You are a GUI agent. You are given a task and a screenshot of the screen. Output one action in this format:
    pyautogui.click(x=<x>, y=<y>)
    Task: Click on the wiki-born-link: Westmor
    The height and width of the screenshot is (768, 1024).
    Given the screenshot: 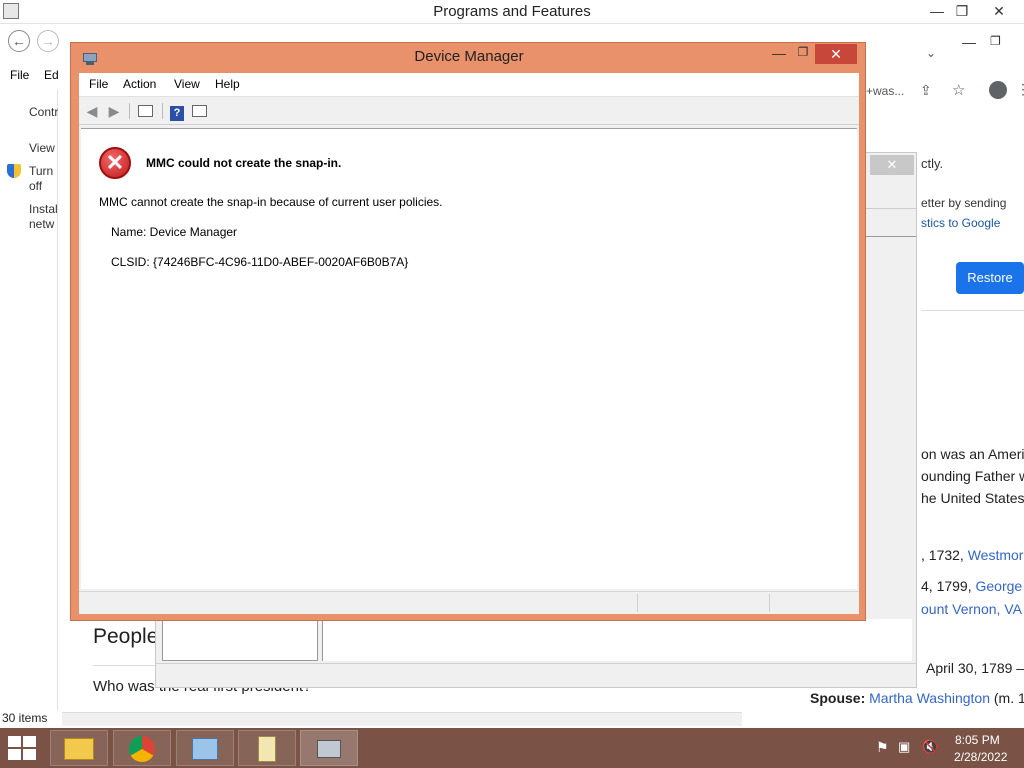 What is the action you would take?
    pyautogui.click(x=996, y=555)
    